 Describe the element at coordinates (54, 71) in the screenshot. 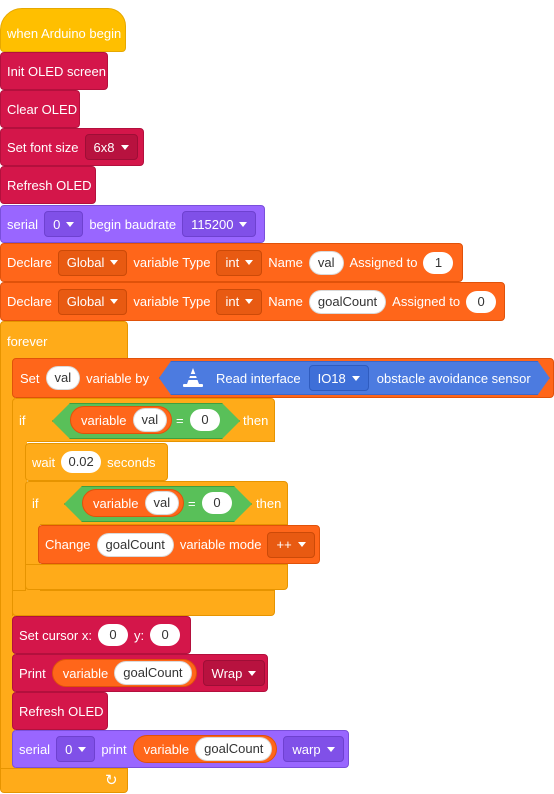

I see `init-oled-block: Init OLED screen` at that location.